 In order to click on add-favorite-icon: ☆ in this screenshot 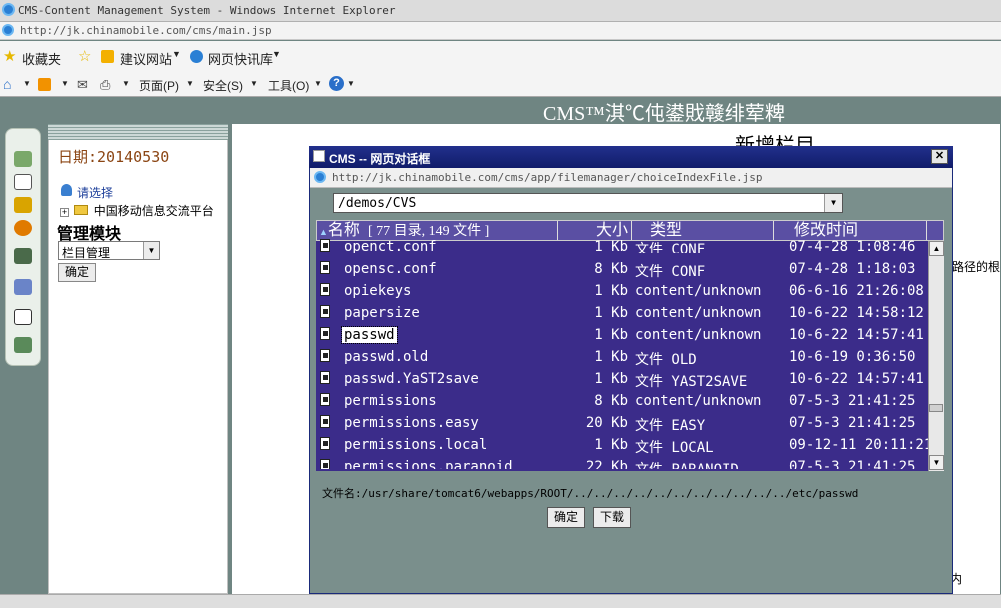, I will do `click(84, 56)`.